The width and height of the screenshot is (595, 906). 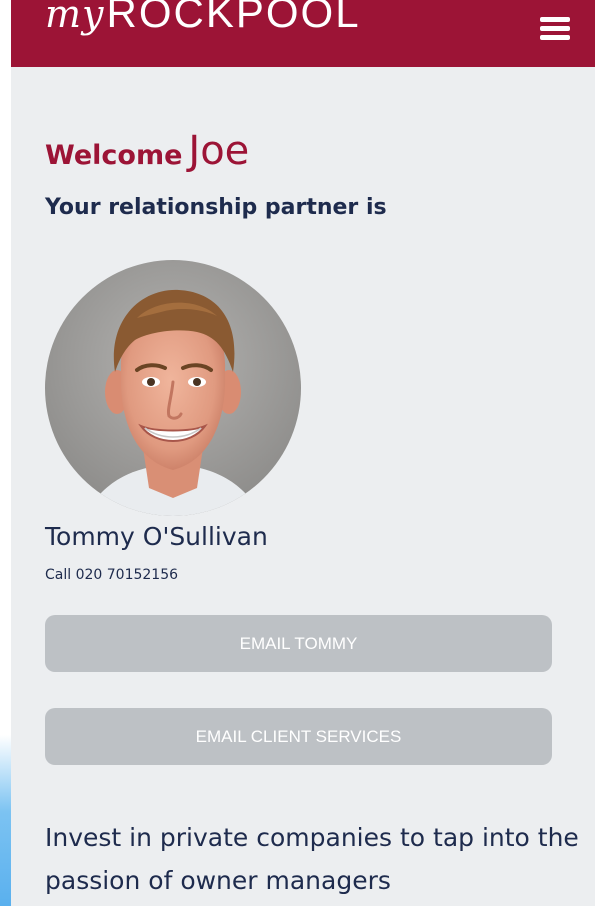 I want to click on logo-my-text: my, so click(x=75, y=18).